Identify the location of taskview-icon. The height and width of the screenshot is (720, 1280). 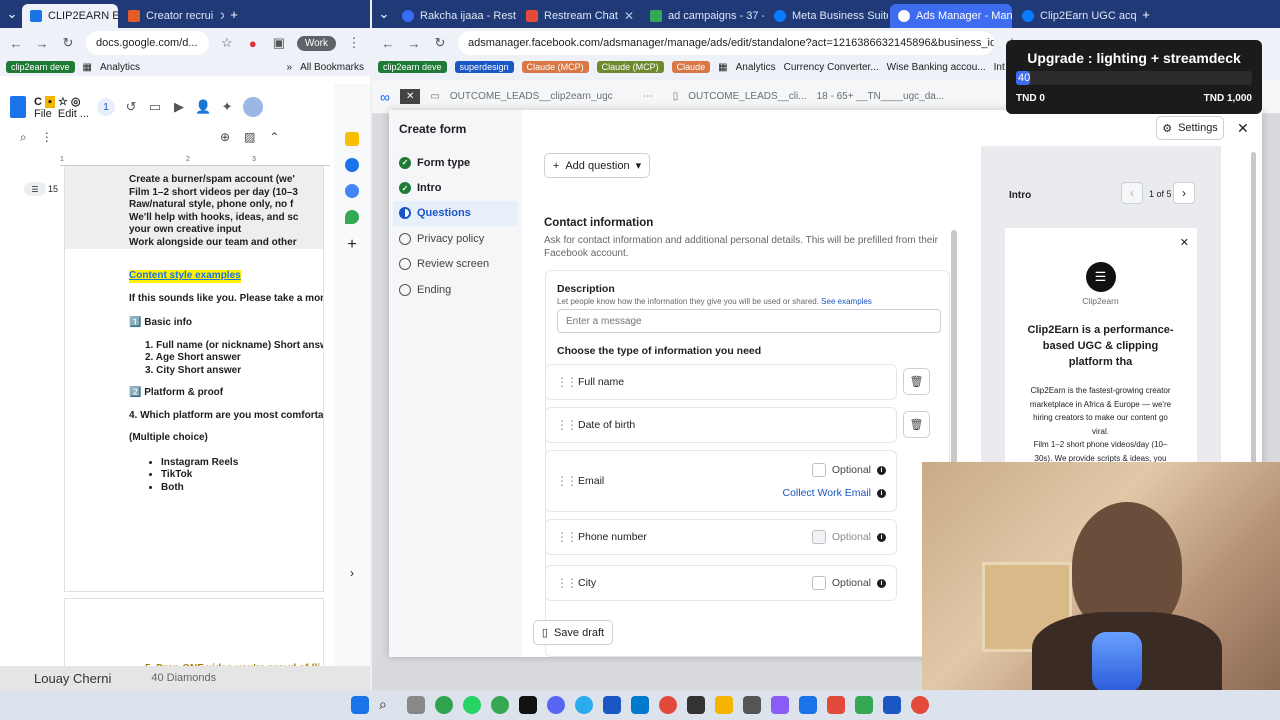
(416, 705).